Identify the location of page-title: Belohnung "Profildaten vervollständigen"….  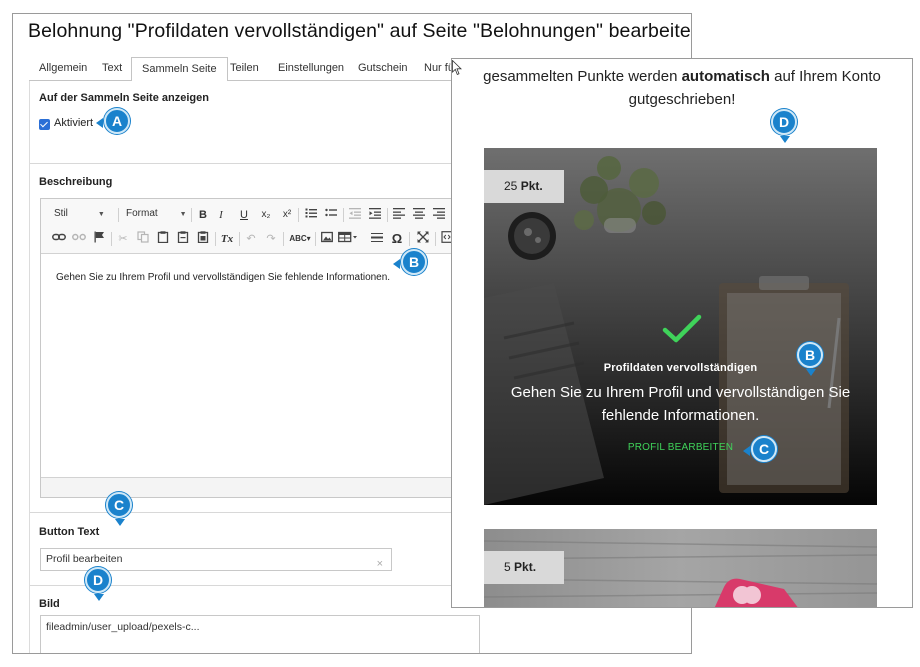
(360, 31).